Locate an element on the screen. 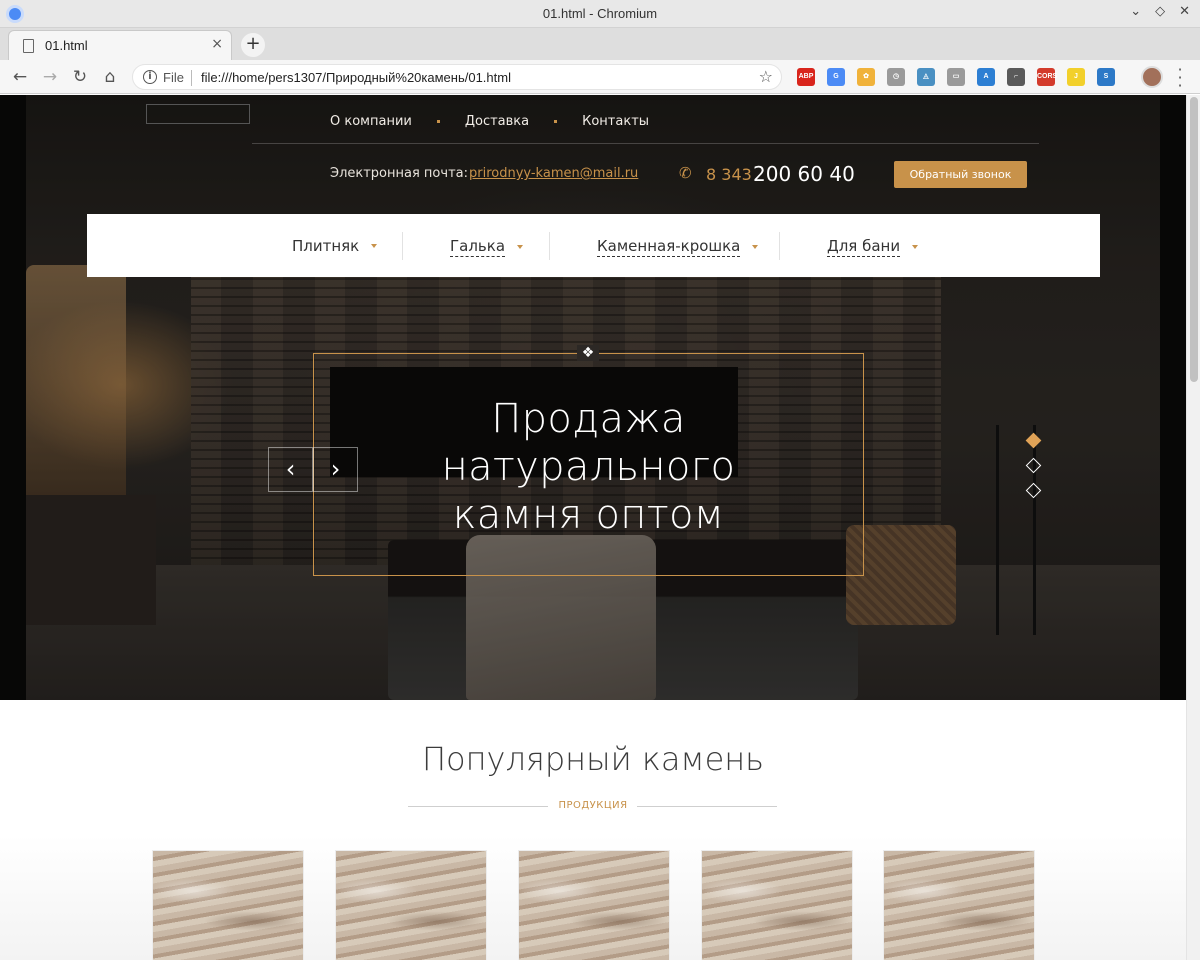 This screenshot has width=1200, height=960. slide-title-line: натурального is located at coordinates (588, 467).